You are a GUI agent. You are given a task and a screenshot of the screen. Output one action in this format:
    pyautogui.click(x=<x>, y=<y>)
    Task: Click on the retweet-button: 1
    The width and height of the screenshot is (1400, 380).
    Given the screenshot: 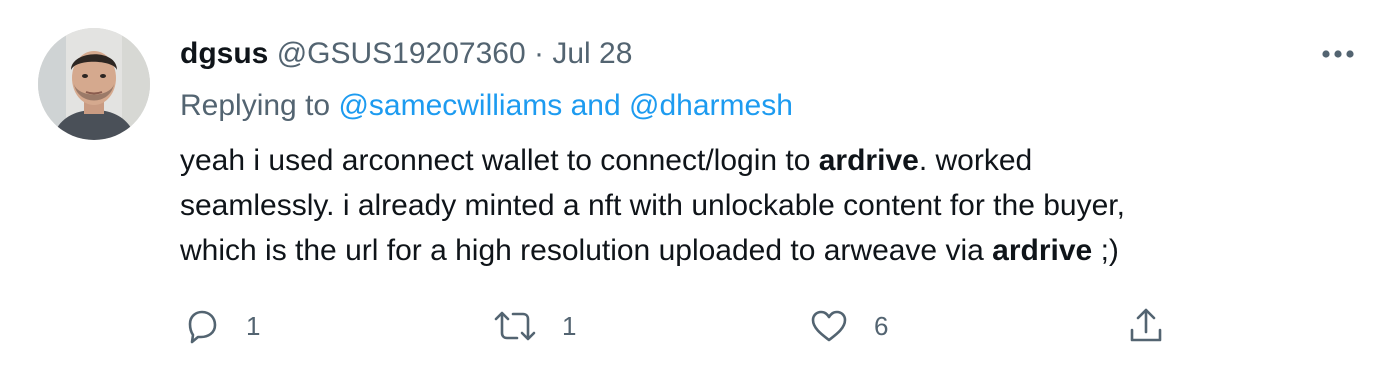 What is the action you would take?
    pyautogui.click(x=534, y=326)
    